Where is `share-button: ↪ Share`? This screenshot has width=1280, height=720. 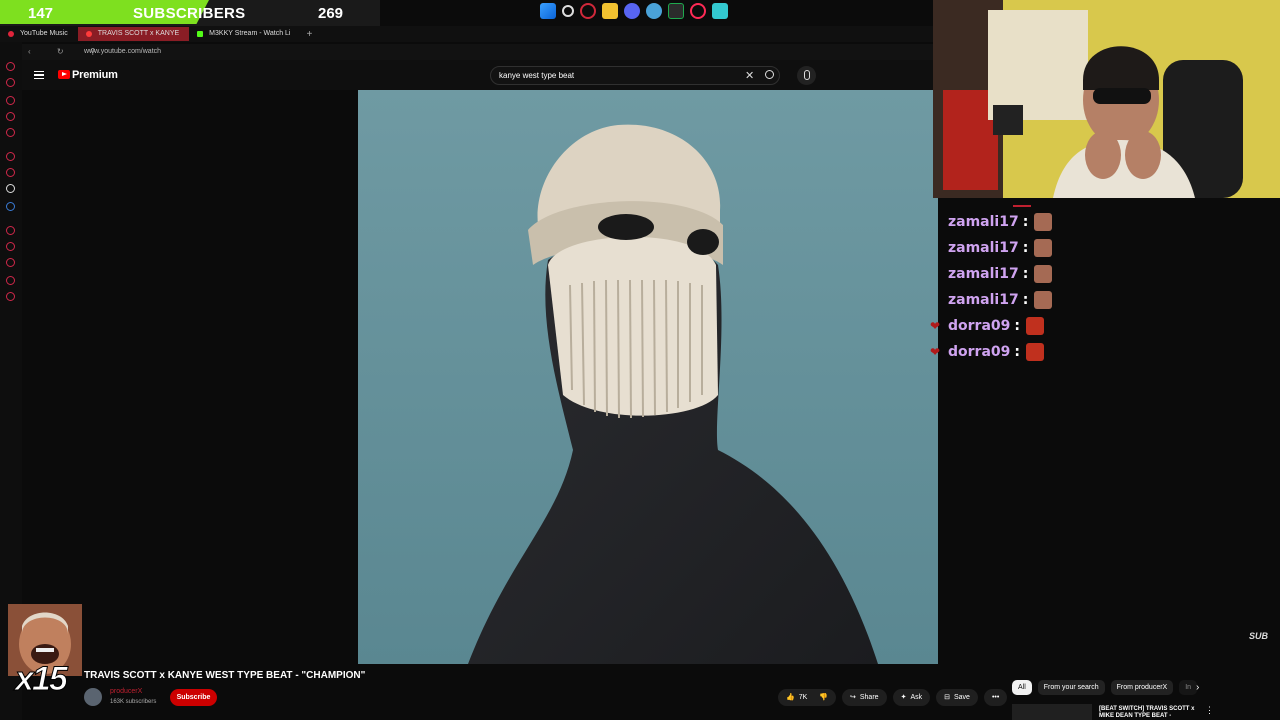
share-button: ↪ Share is located at coordinates (864, 697).